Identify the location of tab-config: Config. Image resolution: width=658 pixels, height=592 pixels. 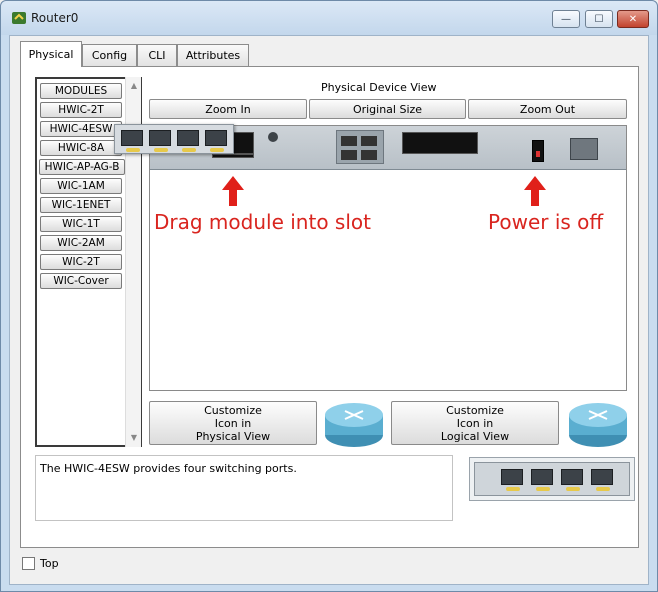
(109, 55).